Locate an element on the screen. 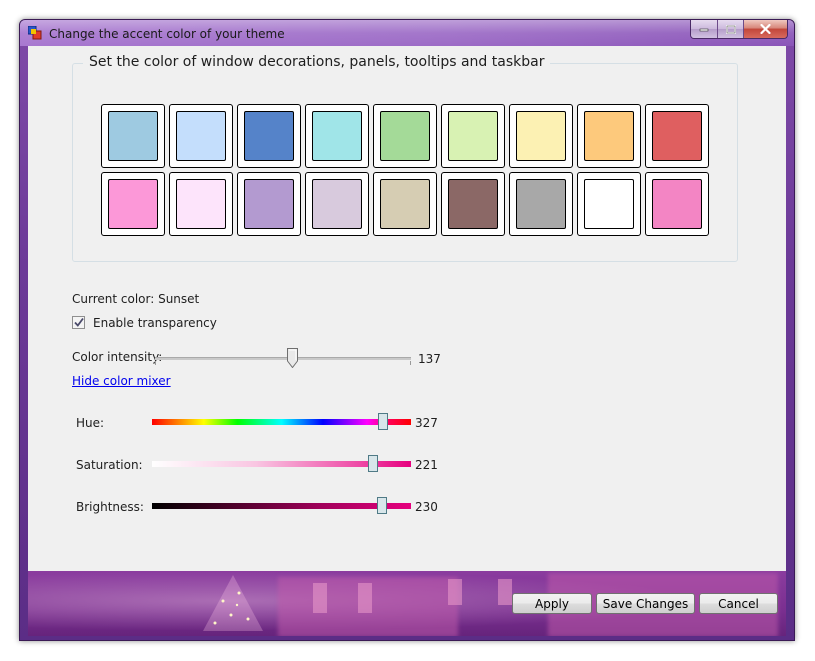  hue-slider-track is located at coordinates (281, 422).